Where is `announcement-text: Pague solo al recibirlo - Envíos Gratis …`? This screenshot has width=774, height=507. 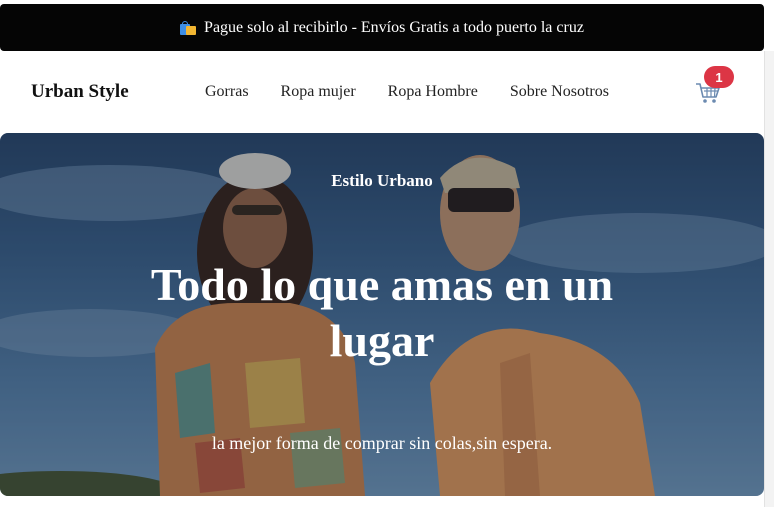 announcement-text: Pague solo al recibirlo - Envíos Gratis … is located at coordinates (394, 27).